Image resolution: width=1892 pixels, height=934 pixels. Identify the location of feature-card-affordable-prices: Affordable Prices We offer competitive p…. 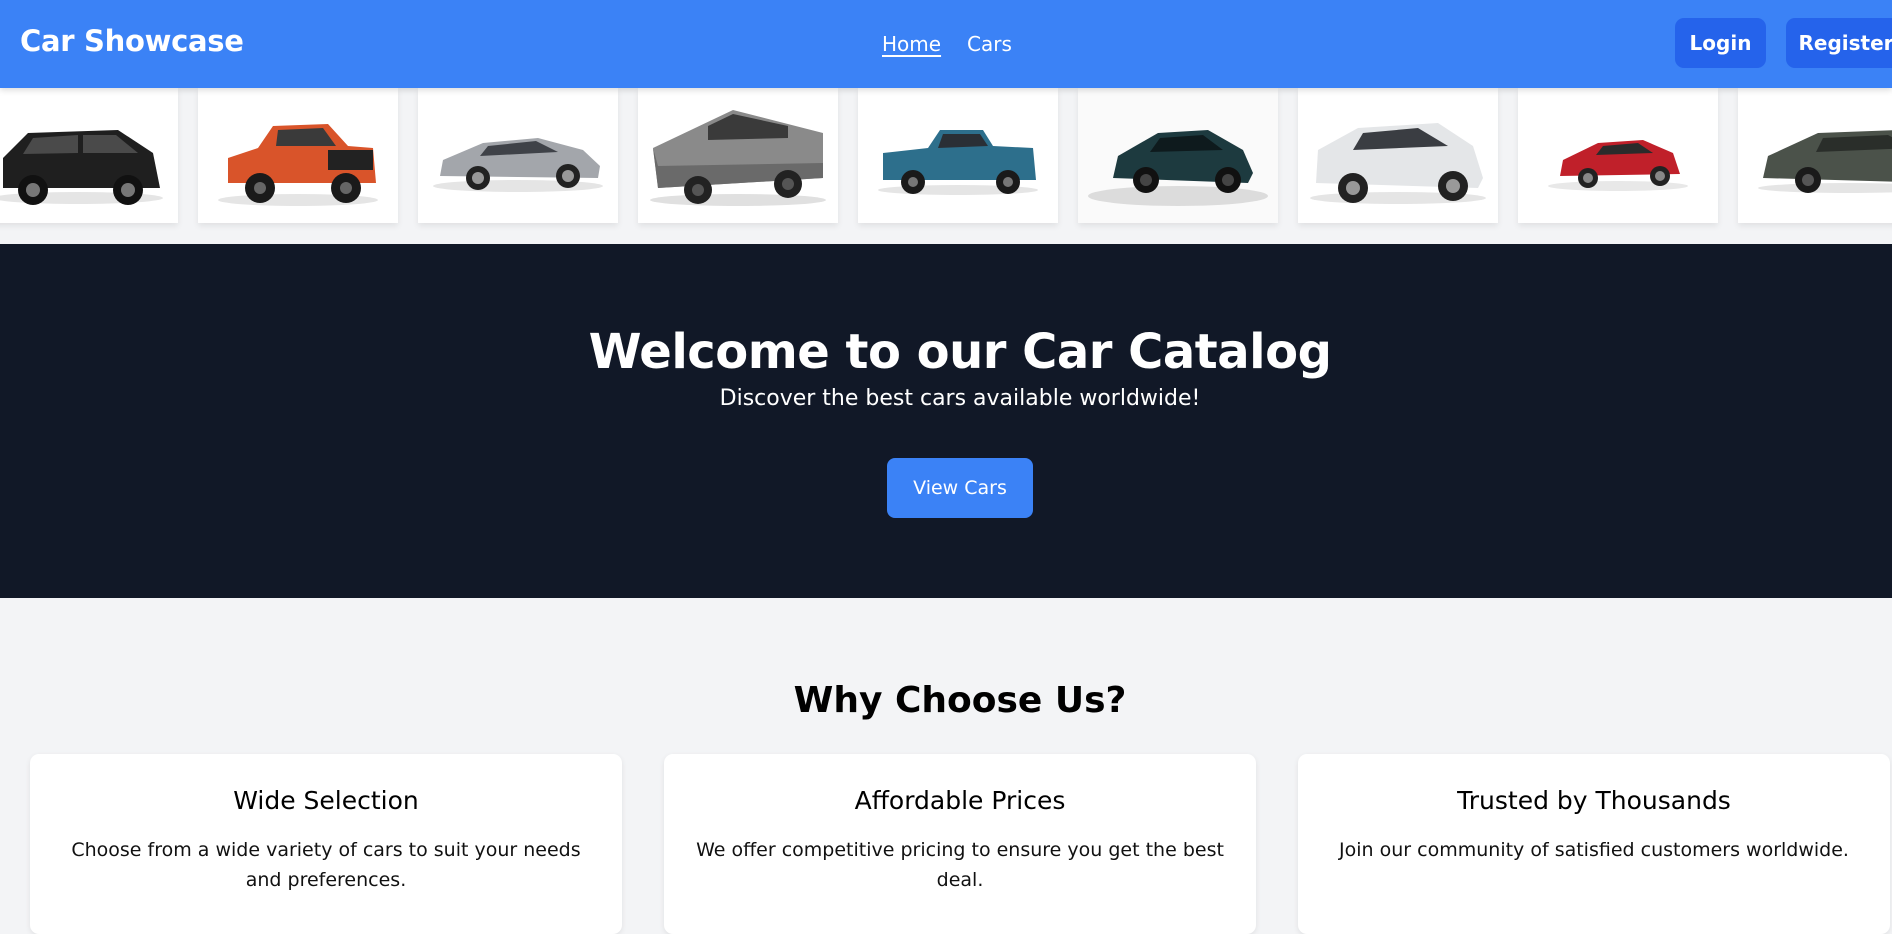
(960, 844).